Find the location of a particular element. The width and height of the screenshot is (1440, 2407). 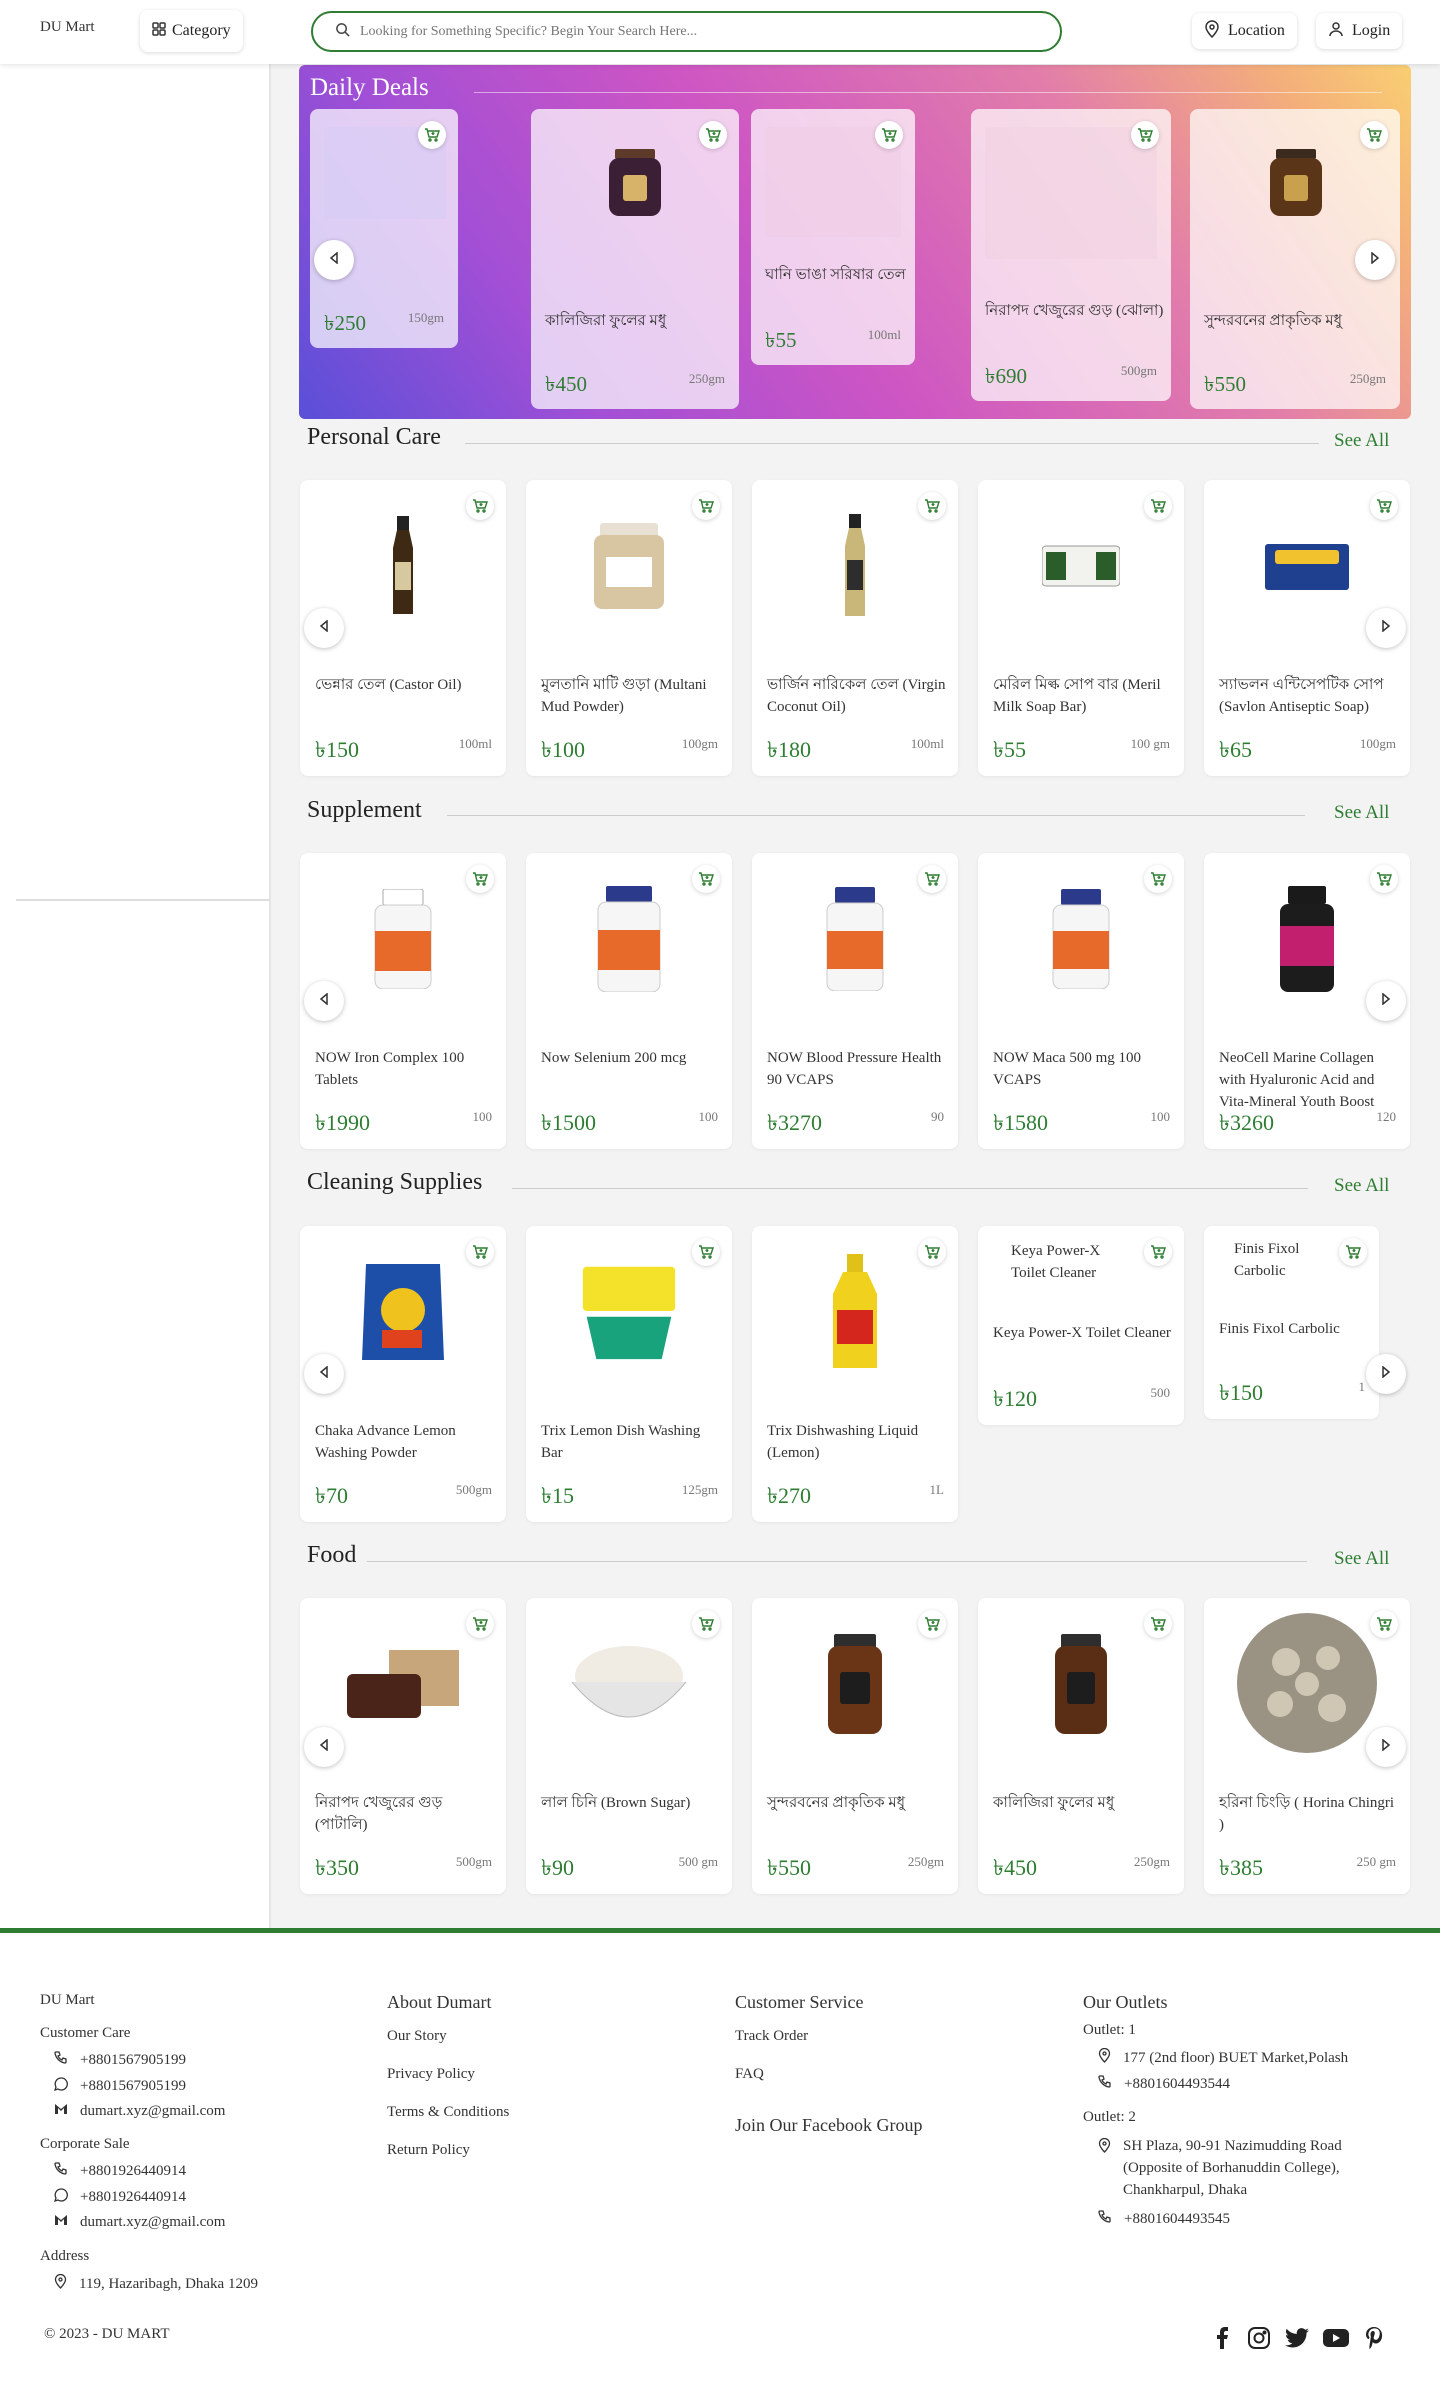

food-next-button is located at coordinates (1386, 1747).